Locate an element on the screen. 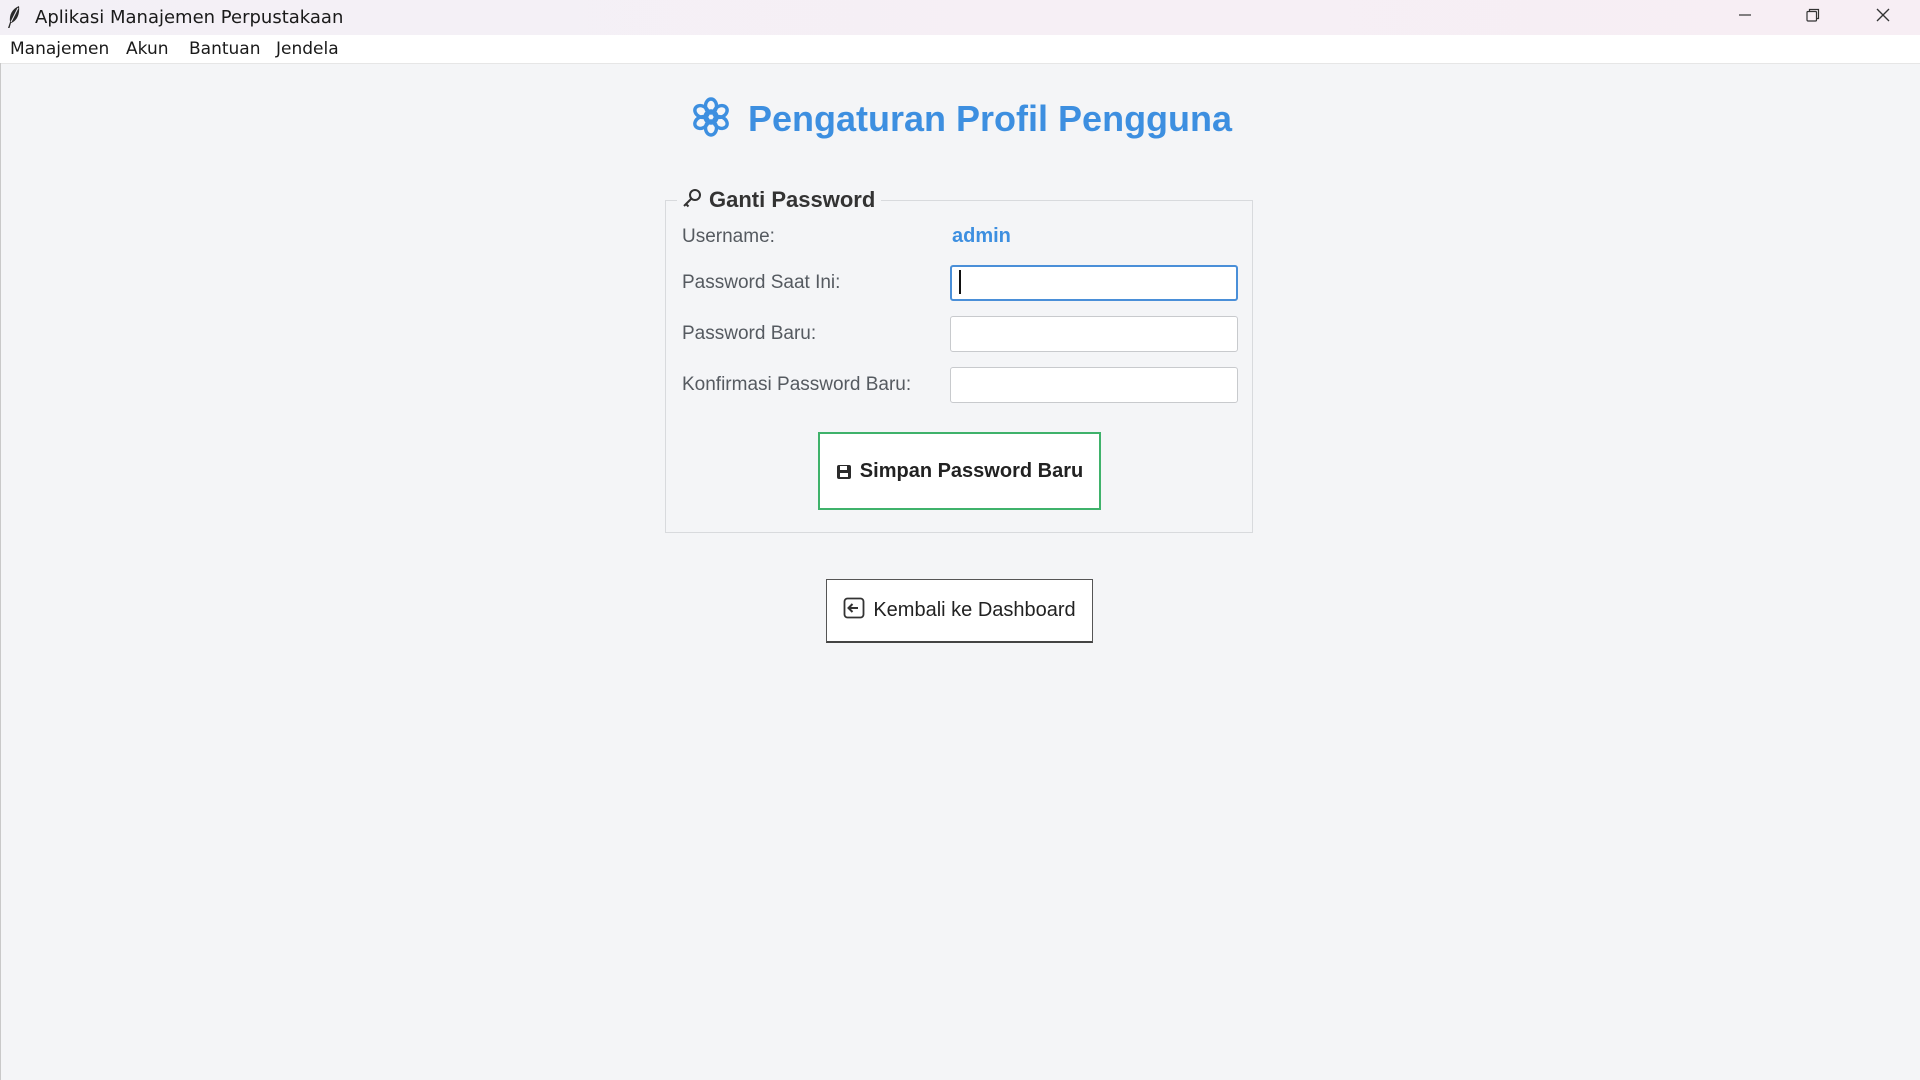 This screenshot has width=1920, height=1080. close-button is located at coordinates (1883, 17).